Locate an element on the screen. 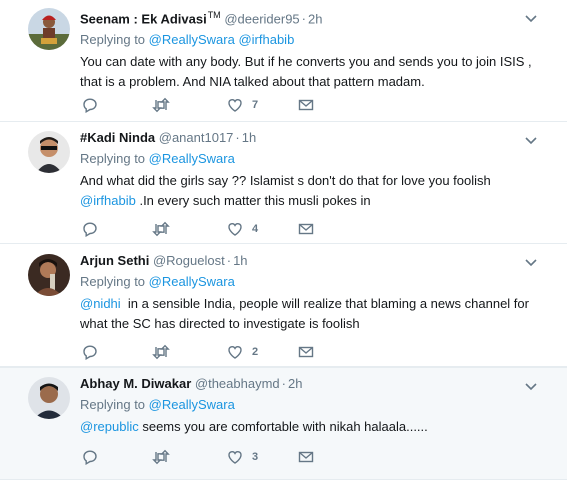 The width and height of the screenshot is (567, 480). fullname: Arjun Sethi is located at coordinates (114, 260).